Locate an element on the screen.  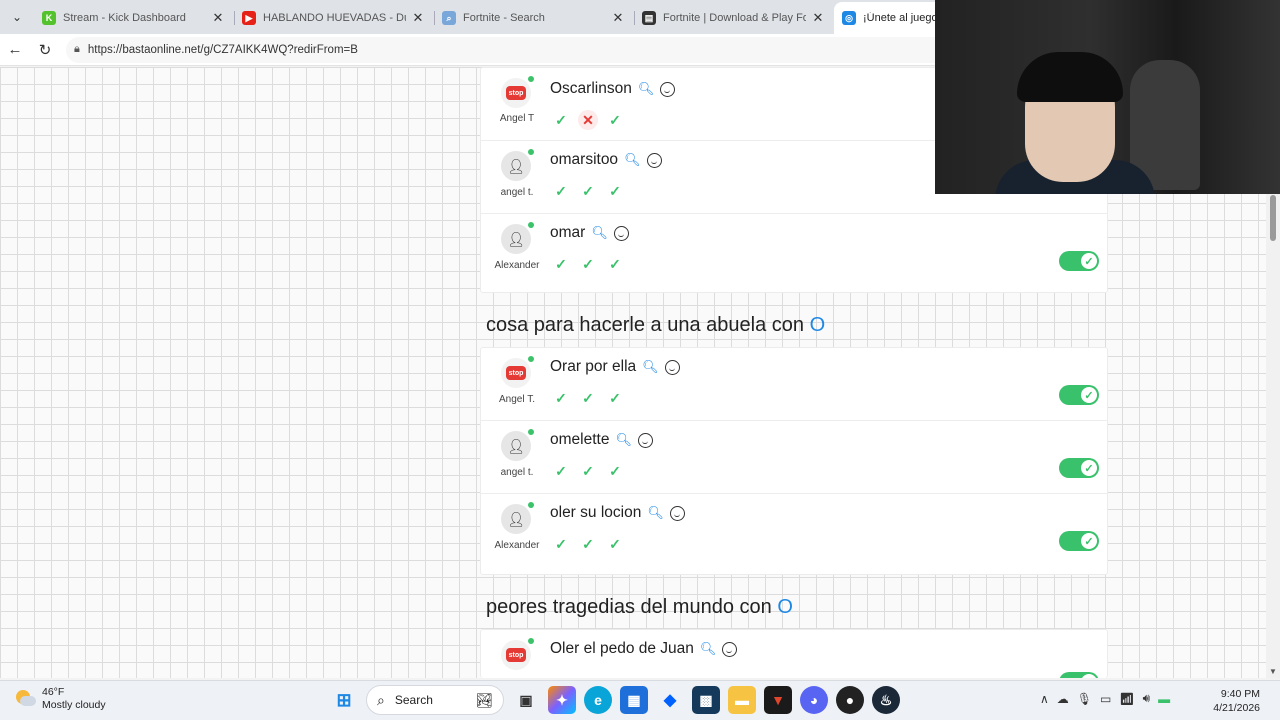
battery-icon: ▬ is located at coordinates (1164, 699).